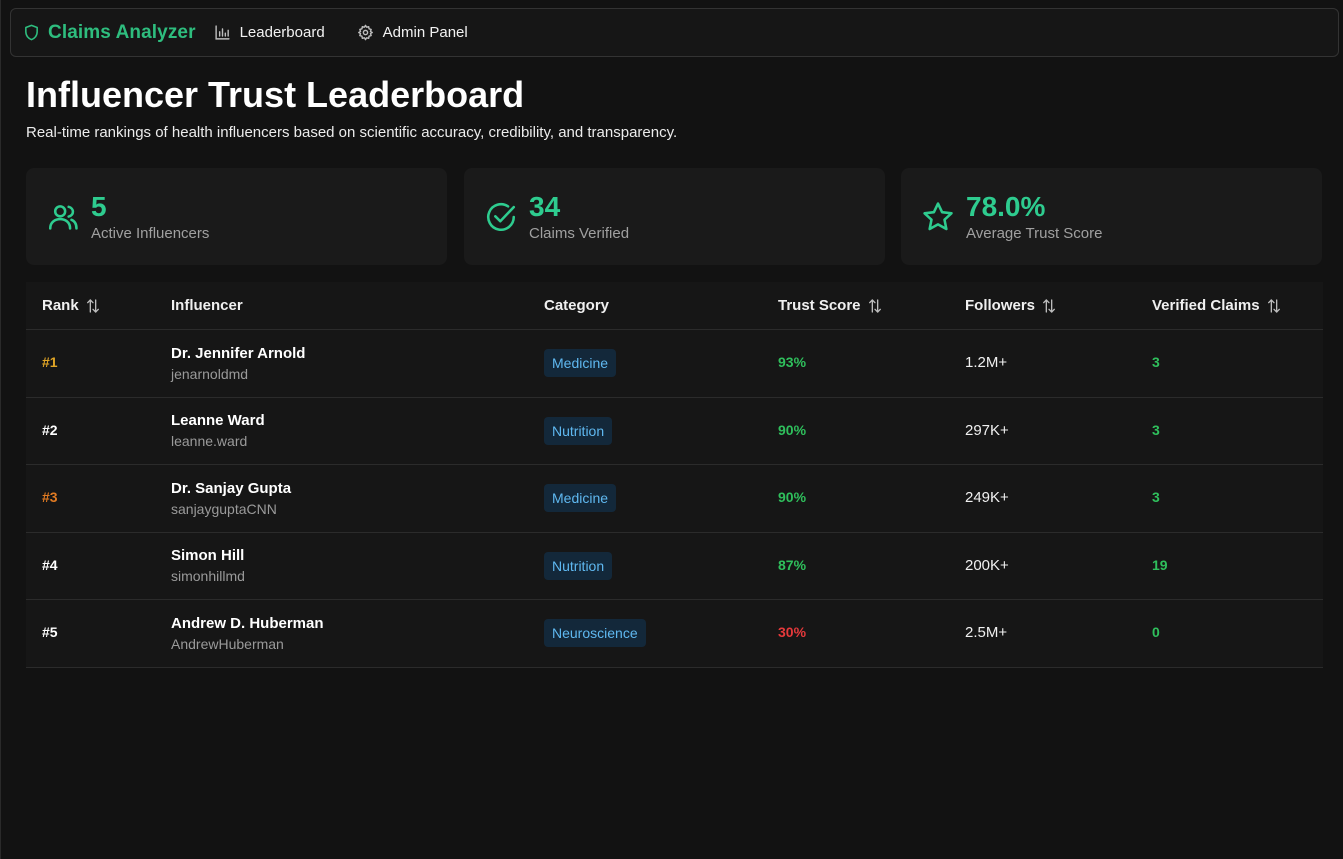  What do you see at coordinates (50, 362) in the screenshot?
I see `rank-cell: #1` at bounding box center [50, 362].